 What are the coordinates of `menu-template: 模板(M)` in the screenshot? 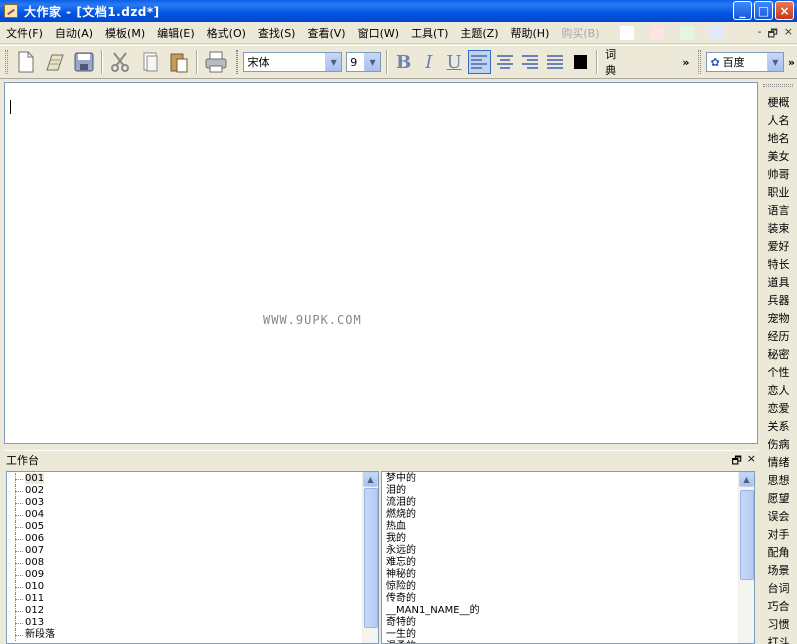 It's located at (125, 33).